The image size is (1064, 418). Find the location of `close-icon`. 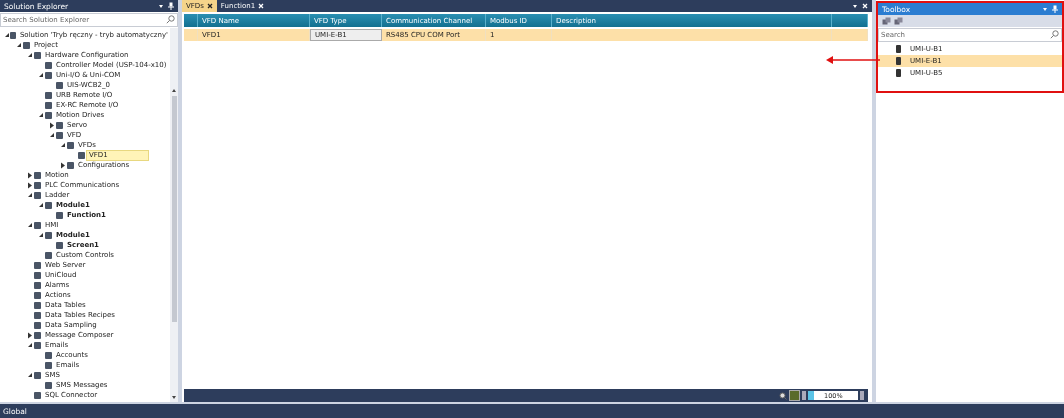

close-icon is located at coordinates (209, 6).